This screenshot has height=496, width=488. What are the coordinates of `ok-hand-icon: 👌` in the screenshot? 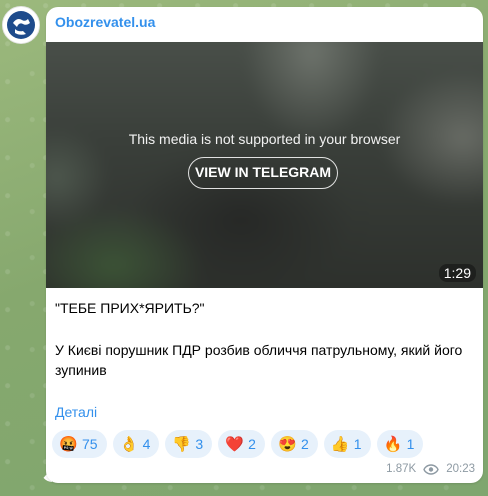 It's located at (129, 444).